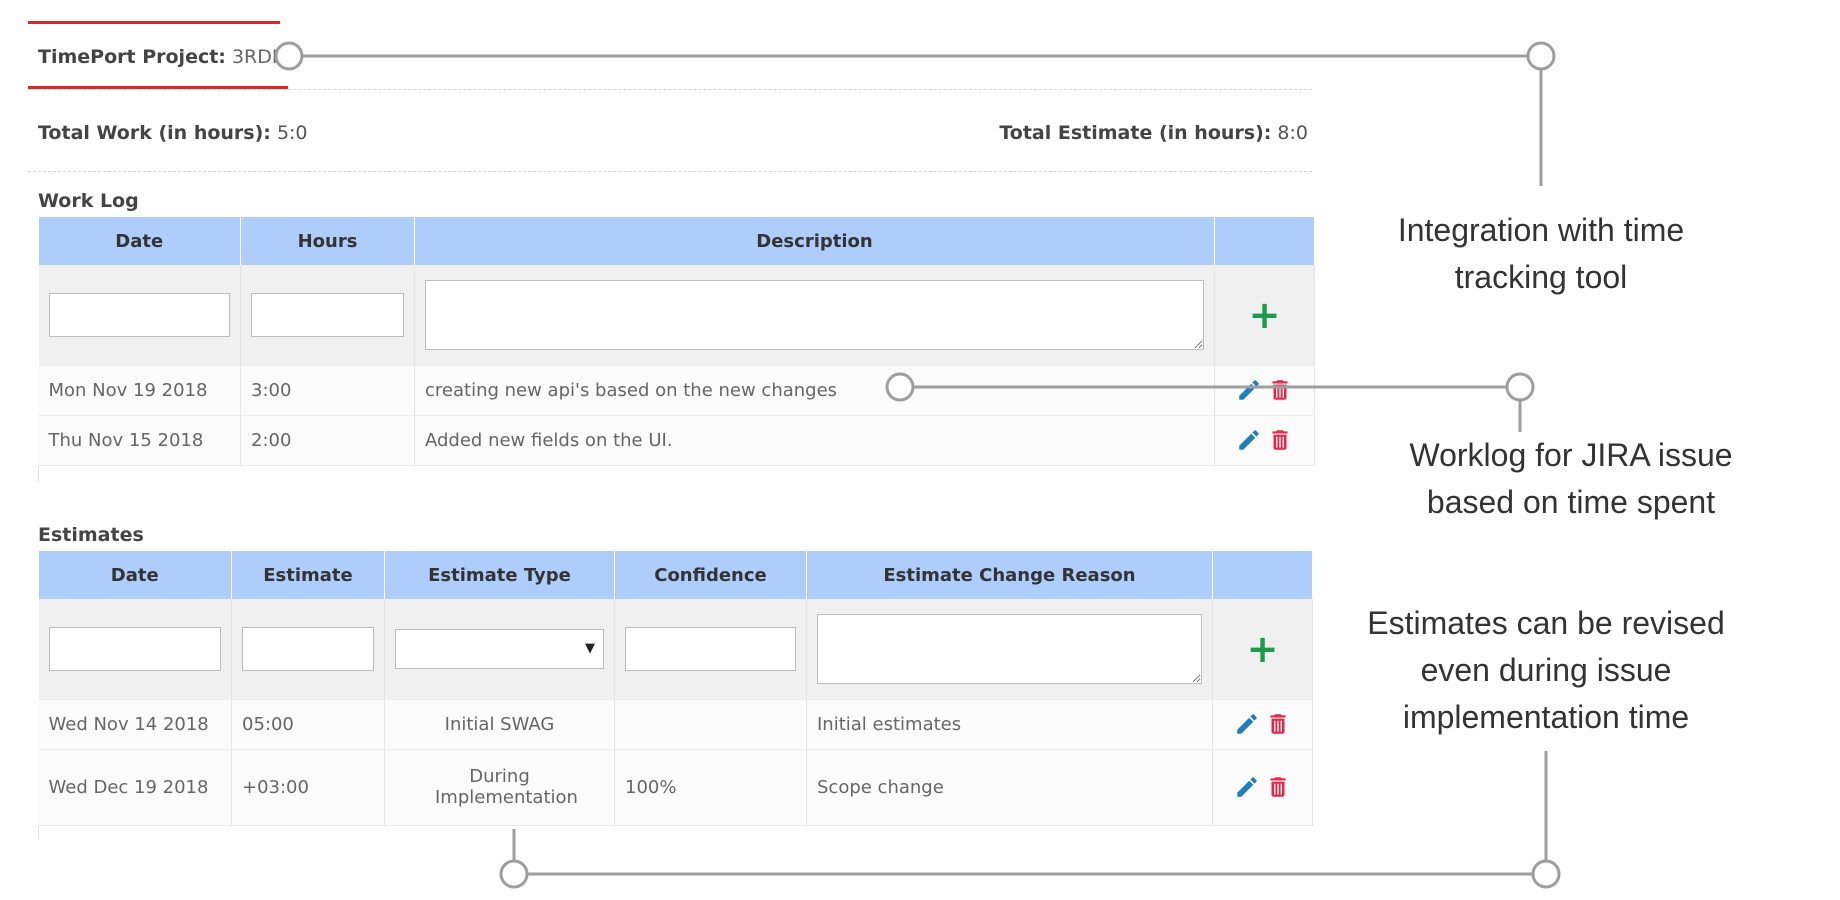 The width and height of the screenshot is (1840, 900). Describe the element at coordinates (514, 874) in the screenshot. I see `estimates-anchor-node` at that location.